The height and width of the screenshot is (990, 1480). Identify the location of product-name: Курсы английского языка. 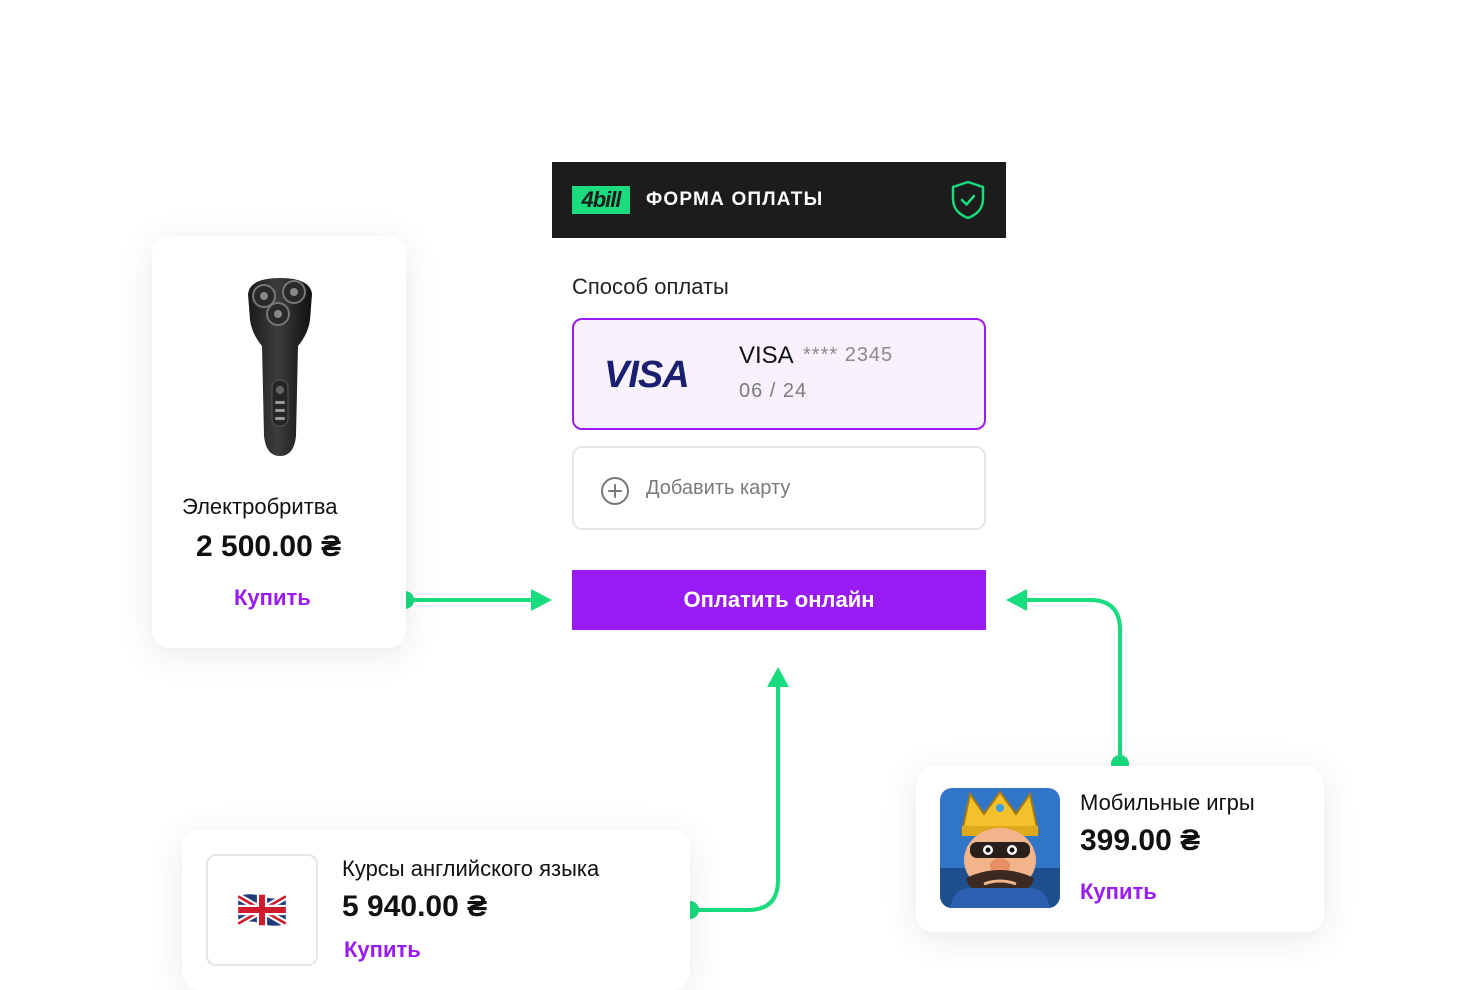
(471, 868).